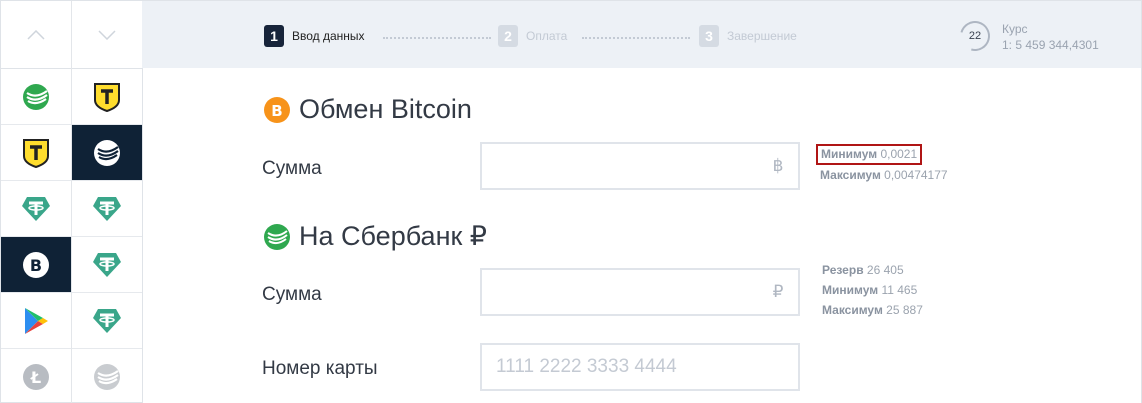 This screenshot has height=403, width=1142. I want to click on get-max-label: Максимум, so click(852, 310).